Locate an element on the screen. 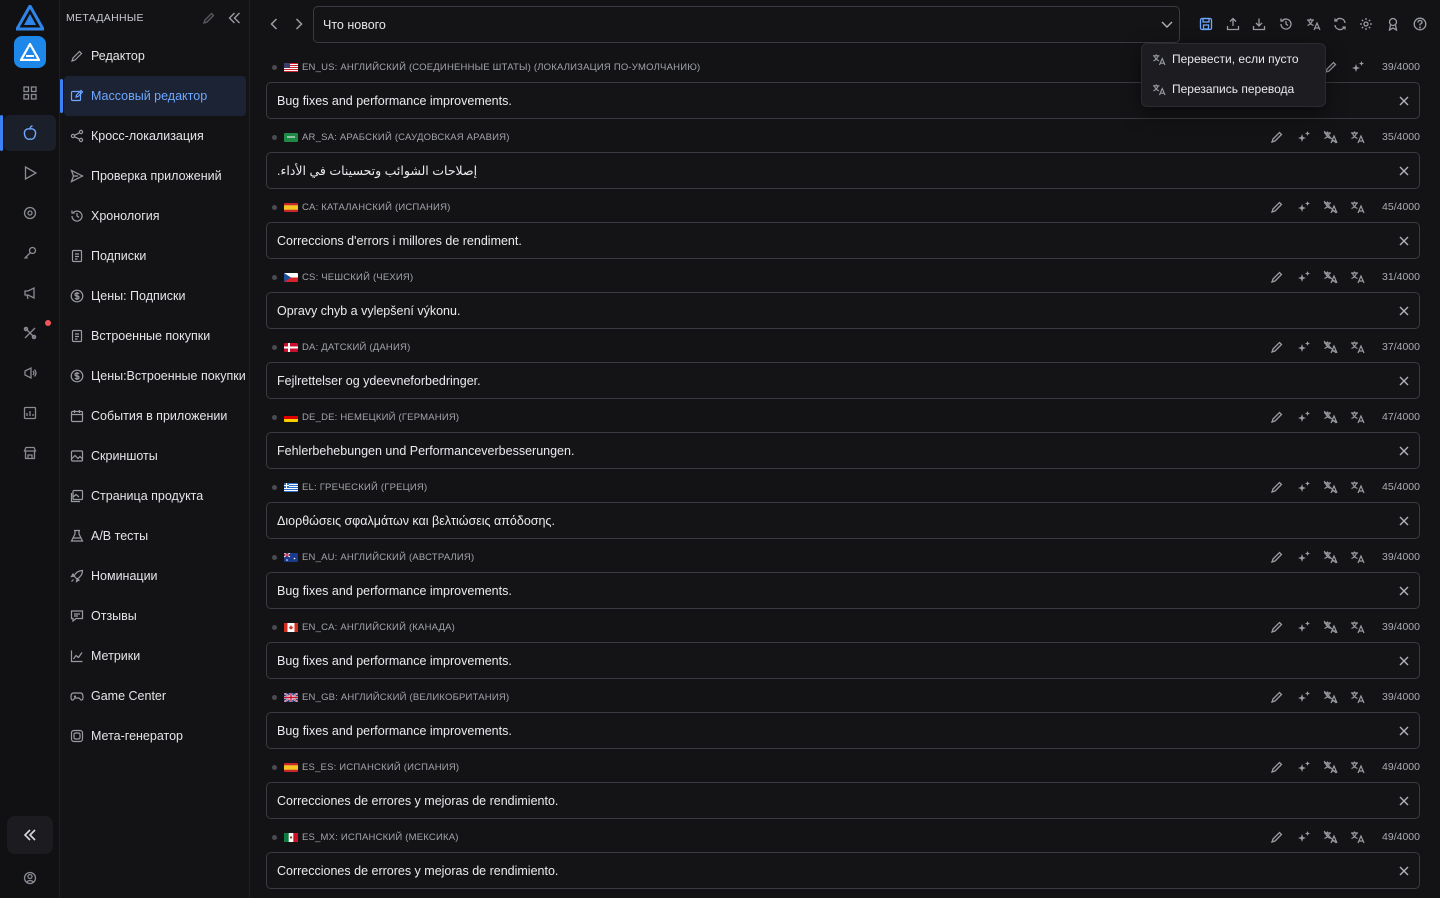  sidebar-item: События в приложении is located at coordinates (155, 416).